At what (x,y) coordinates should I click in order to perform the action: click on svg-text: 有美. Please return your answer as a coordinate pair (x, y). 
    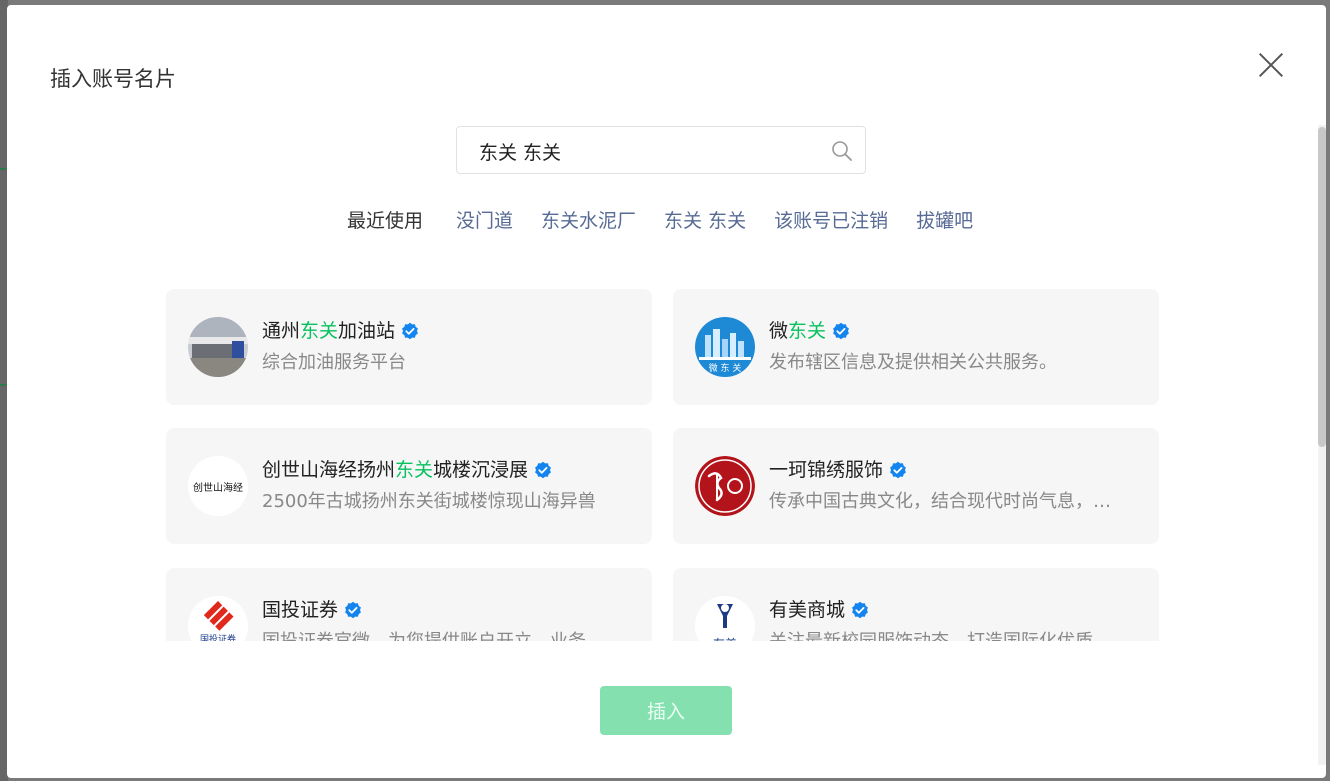
    Looking at the image, I should click on (725, 639).